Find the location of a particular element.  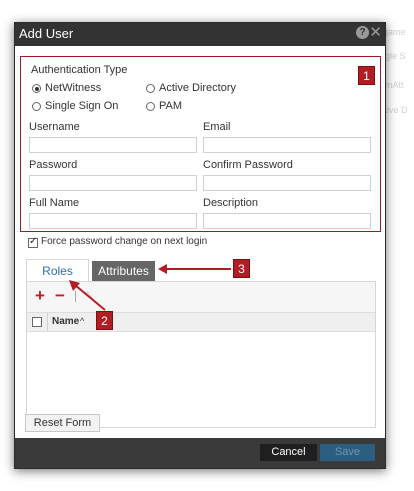

radio-single-sign-on-label: Single Sign On is located at coordinates (82, 106).